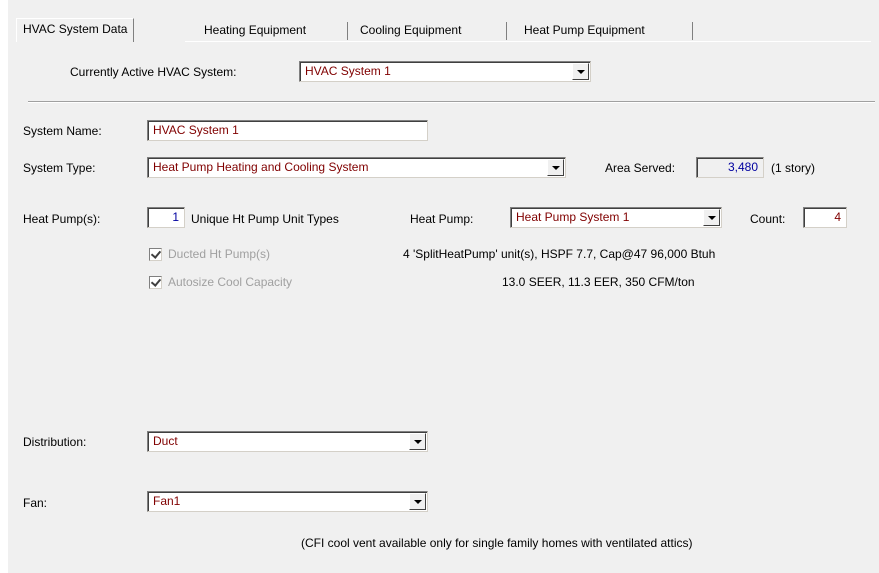  Describe the element at coordinates (62, 131) in the screenshot. I see `system-name-label: System Name:` at that location.